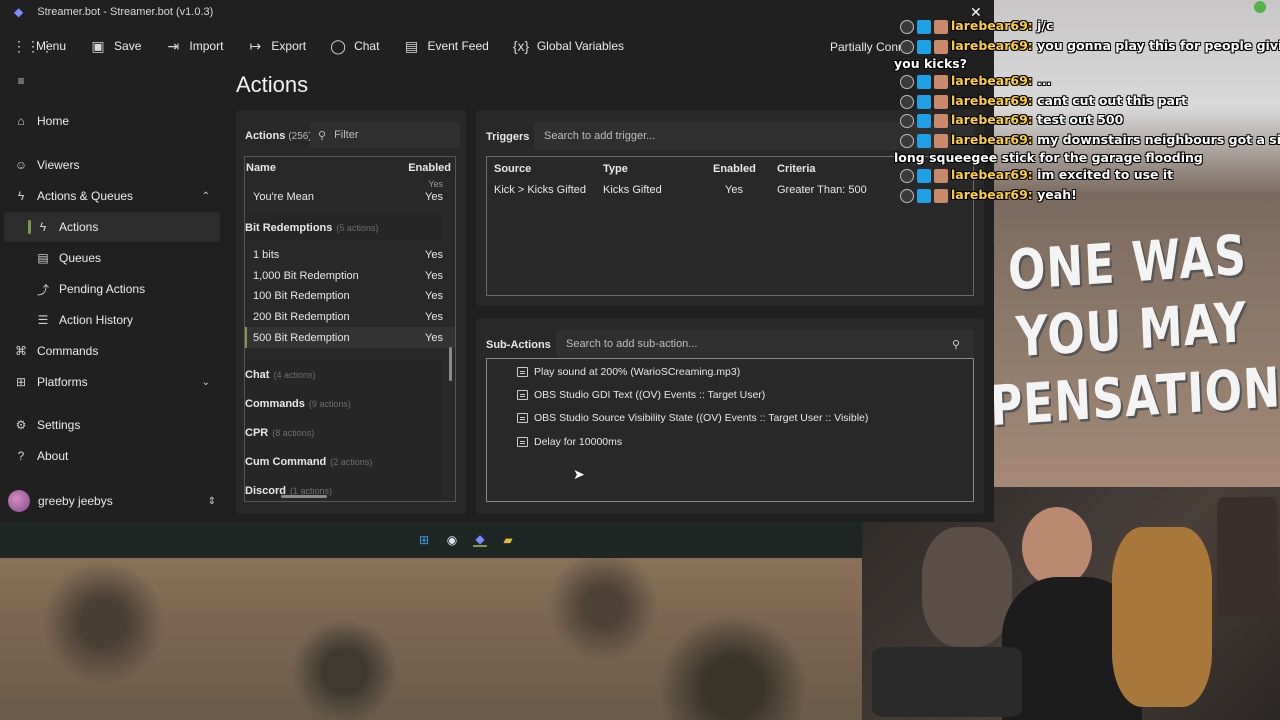 This screenshot has height=720, width=1280. Describe the element at coordinates (112, 289) in the screenshot. I see `sidebar-item-pending-actions: ⤴ Pending Actions` at that location.